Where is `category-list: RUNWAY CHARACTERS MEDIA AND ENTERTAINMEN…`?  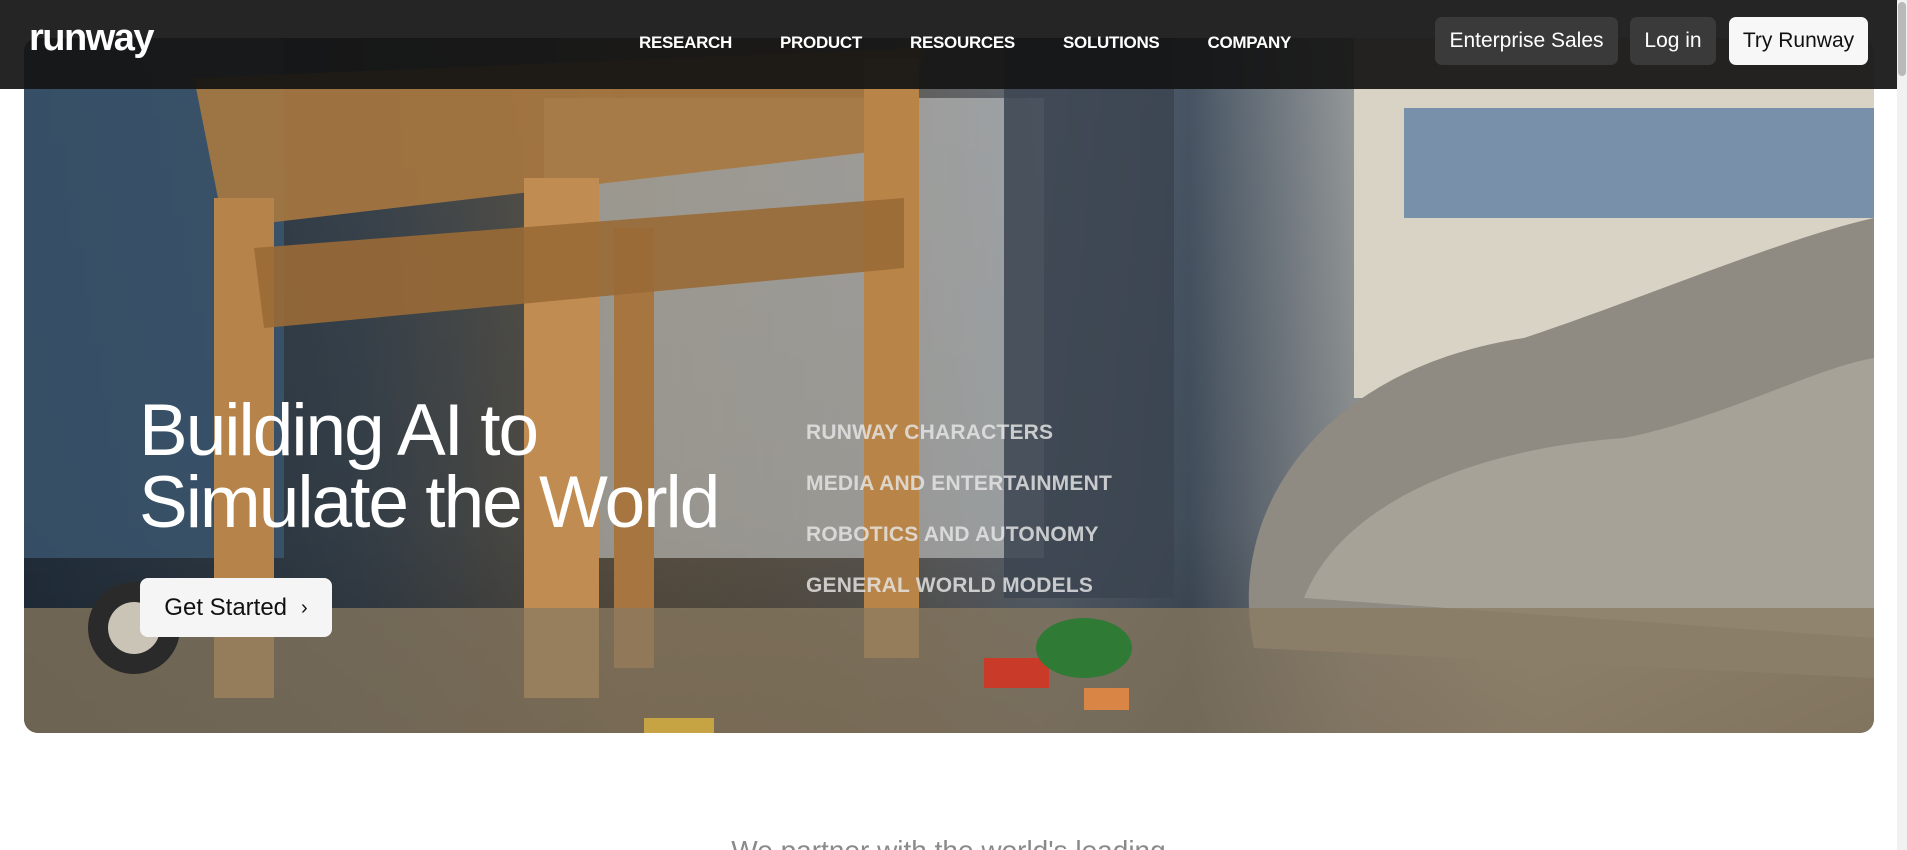
category-list: RUNWAY CHARACTERS MEDIA AND ENTERTAINMEN… is located at coordinates (959, 522).